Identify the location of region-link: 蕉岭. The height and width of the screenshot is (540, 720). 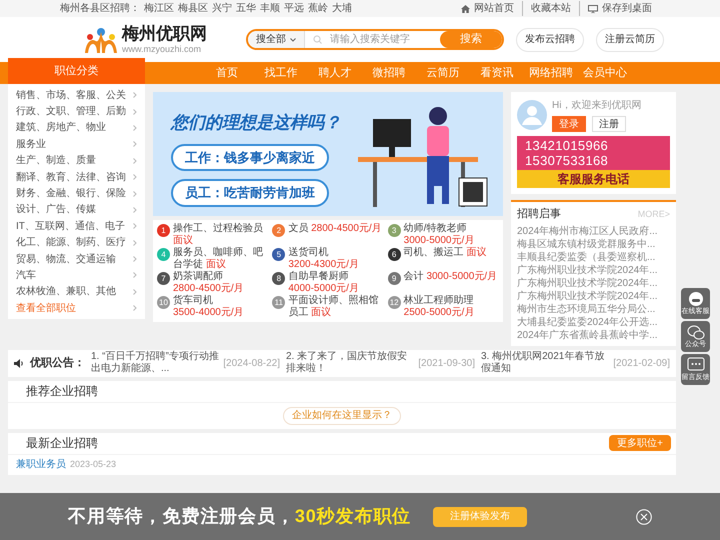
(318, 8).